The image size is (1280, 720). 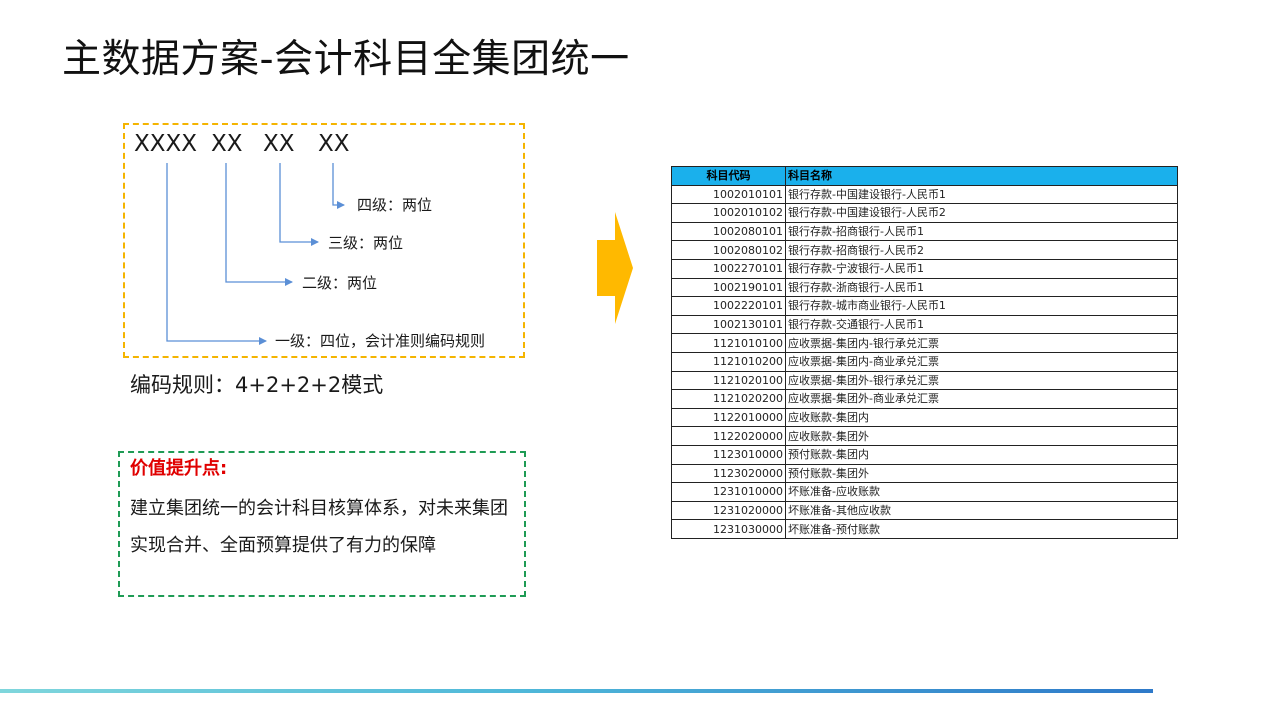 I want to click on account-code-cell: 1121010200, so click(x=728, y=361).